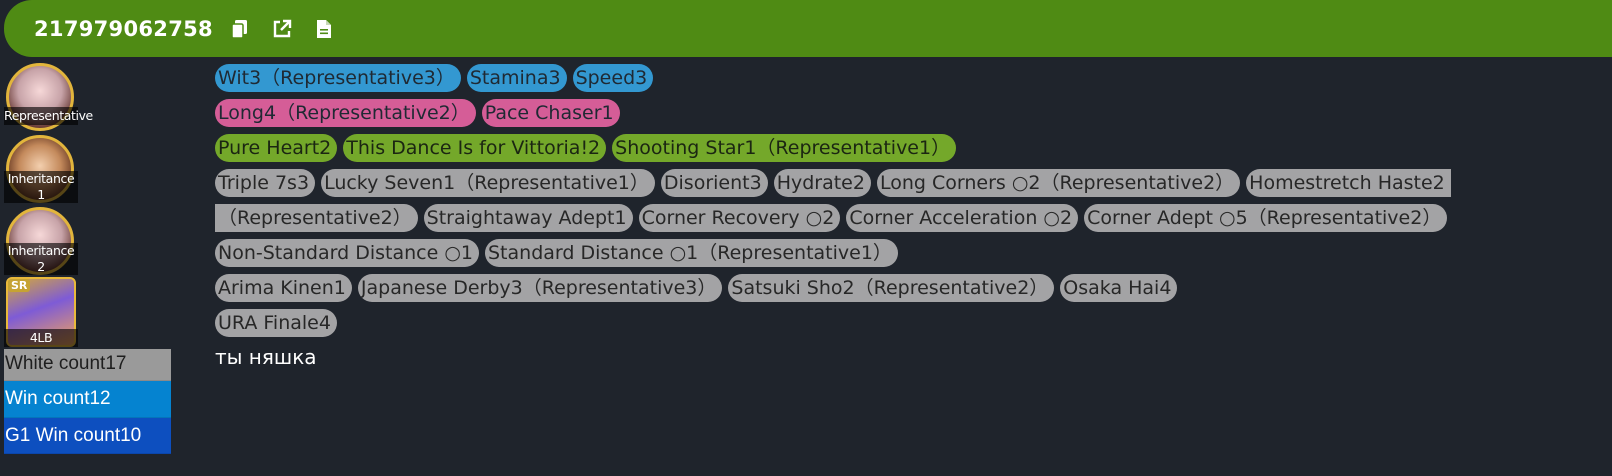 This screenshot has height=476, width=1612. What do you see at coordinates (324, 29) in the screenshot?
I see `document-icon` at bounding box center [324, 29].